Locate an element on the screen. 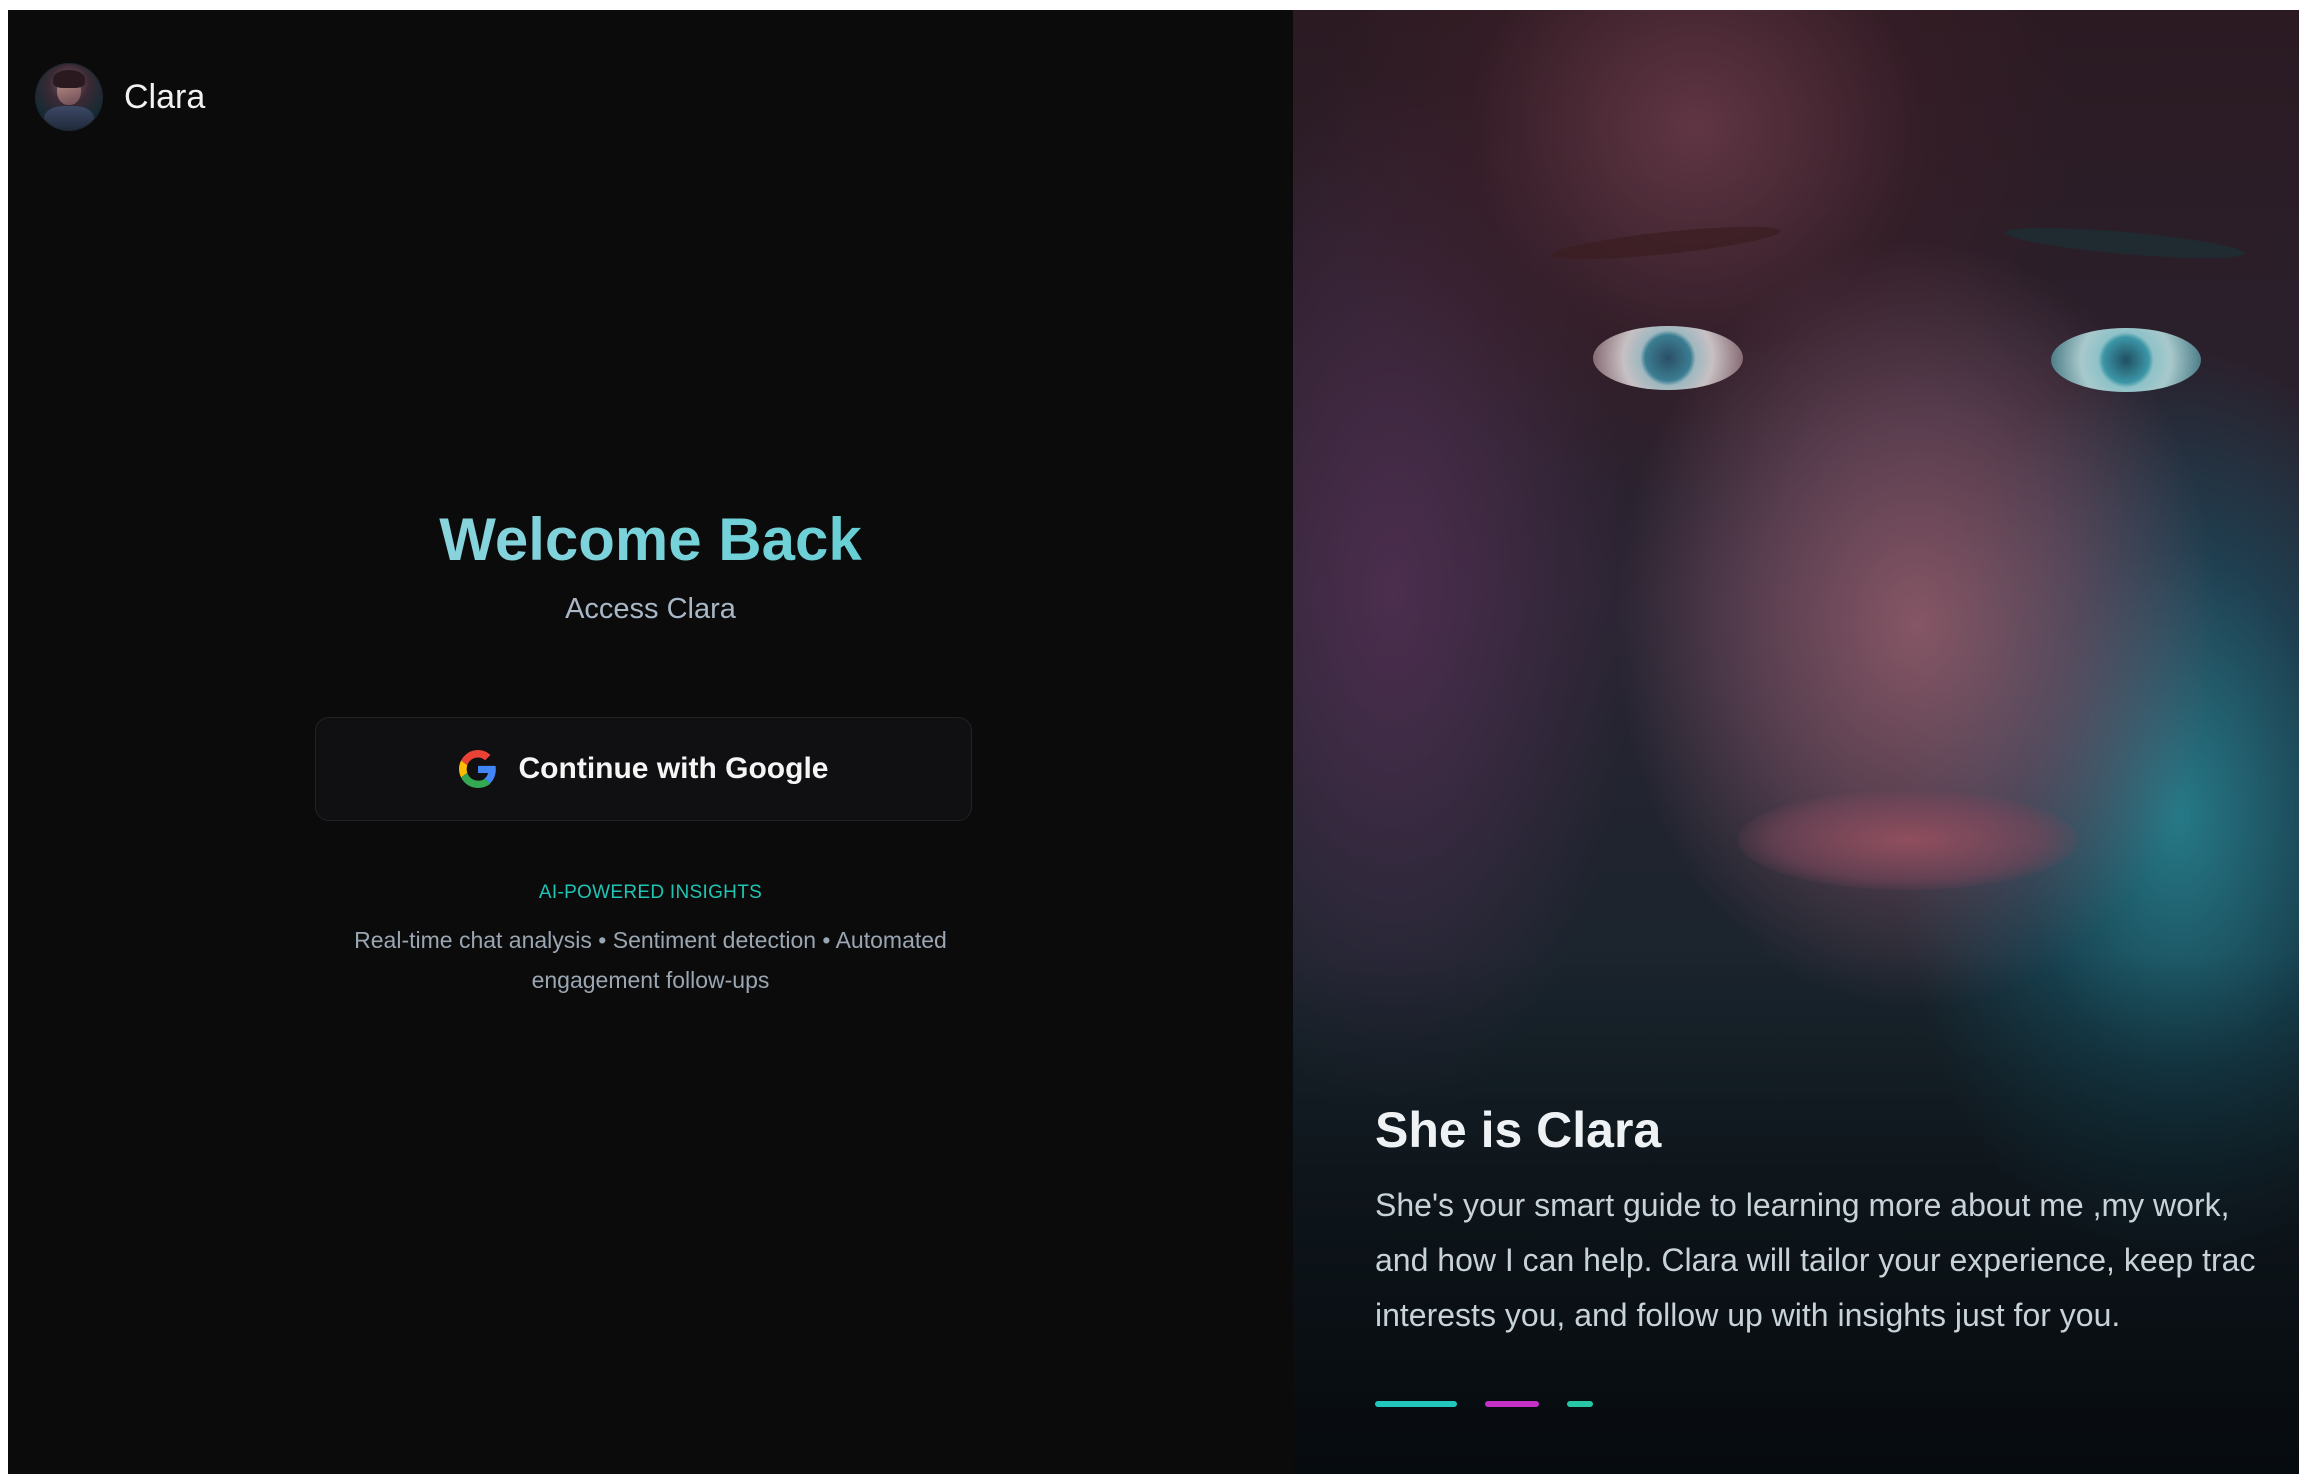 This screenshot has height=1474, width=2307. brand: Clara is located at coordinates (120, 97).